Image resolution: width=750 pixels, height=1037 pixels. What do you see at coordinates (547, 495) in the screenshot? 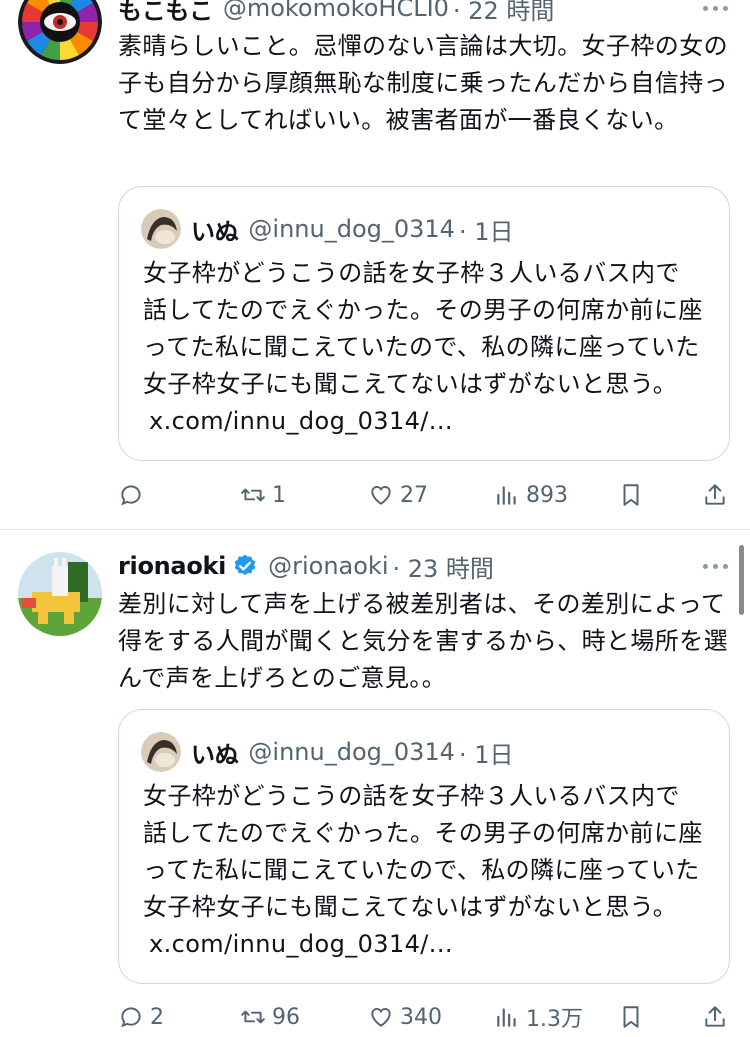
I see `views-count: 893` at bounding box center [547, 495].